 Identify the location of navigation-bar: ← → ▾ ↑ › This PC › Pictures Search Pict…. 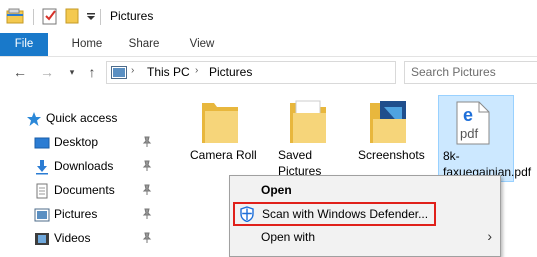
(268, 72).